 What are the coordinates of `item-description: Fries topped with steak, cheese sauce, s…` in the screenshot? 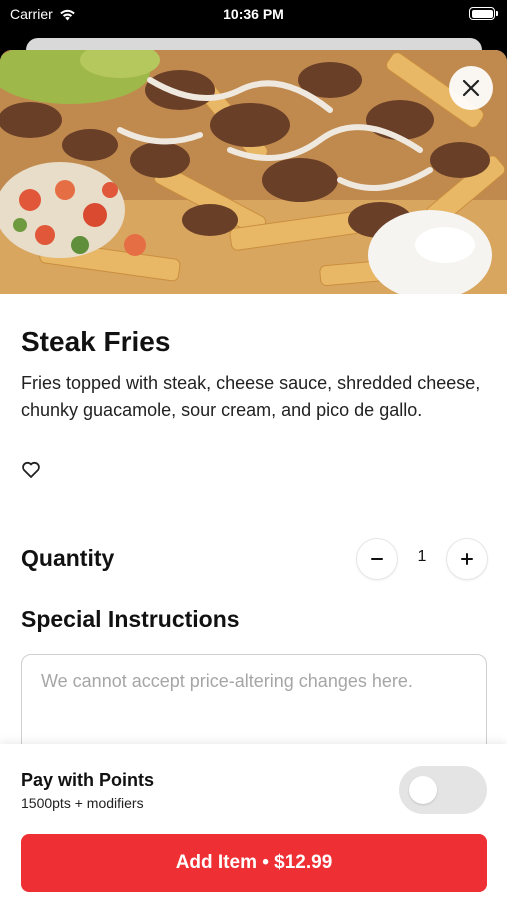 It's located at (251, 396).